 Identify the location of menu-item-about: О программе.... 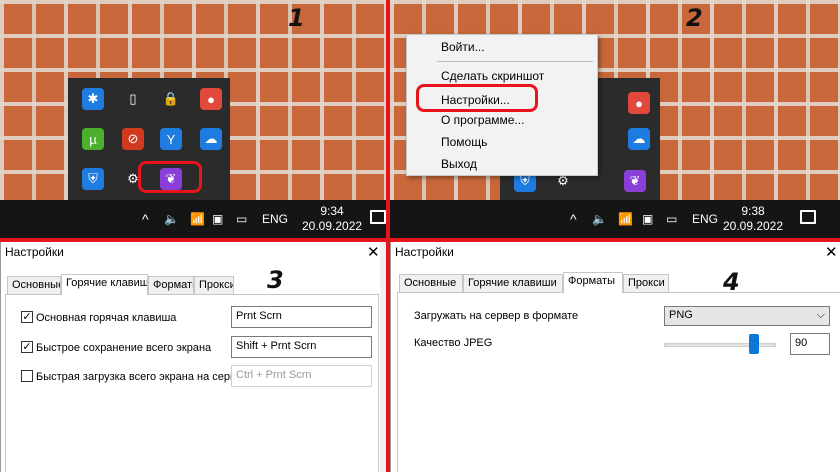
(482, 120).